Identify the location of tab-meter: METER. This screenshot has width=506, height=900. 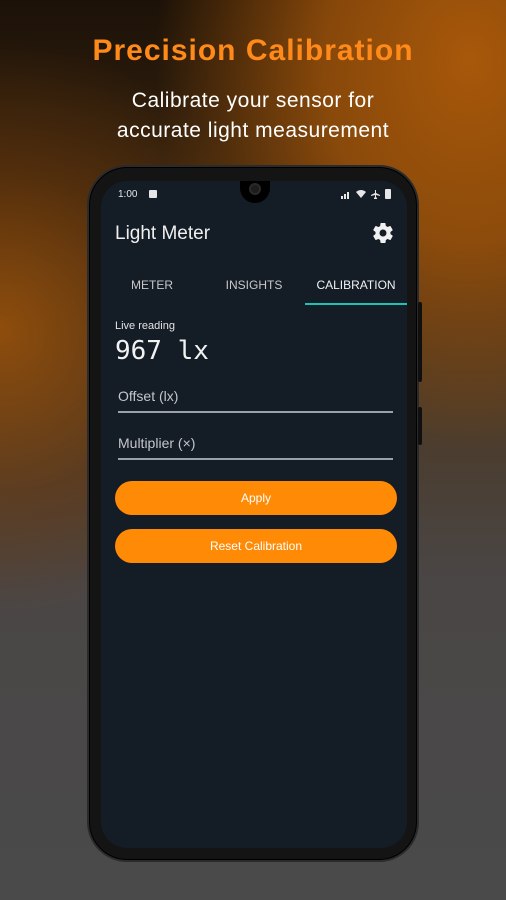
(152, 289).